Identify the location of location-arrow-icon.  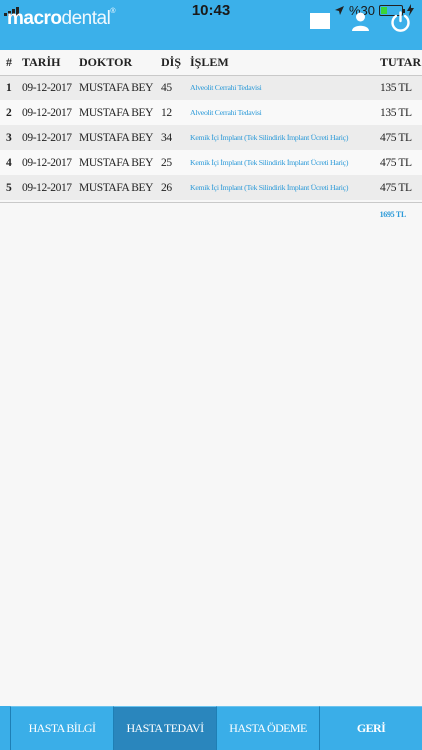
(339, 10).